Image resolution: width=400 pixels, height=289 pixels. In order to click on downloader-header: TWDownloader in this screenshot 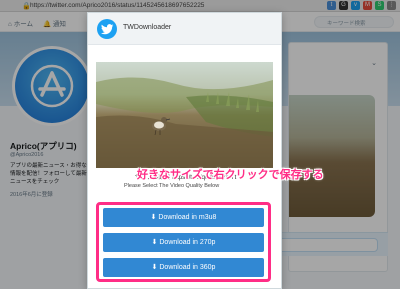, I will do `click(184, 29)`.